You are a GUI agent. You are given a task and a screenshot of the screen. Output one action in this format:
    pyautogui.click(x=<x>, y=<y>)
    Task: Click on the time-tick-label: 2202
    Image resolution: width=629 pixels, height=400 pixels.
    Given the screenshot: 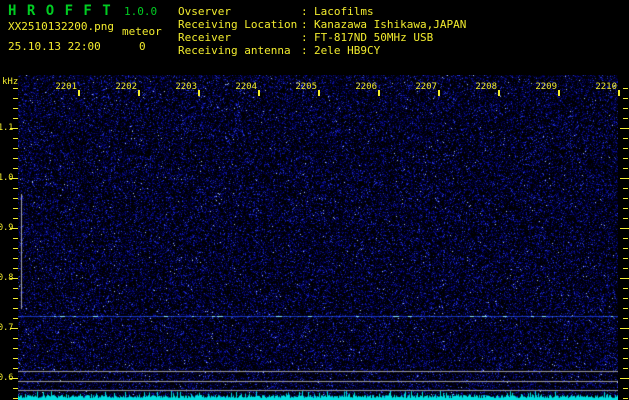 What is the action you would take?
    pyautogui.click(x=126, y=87)
    